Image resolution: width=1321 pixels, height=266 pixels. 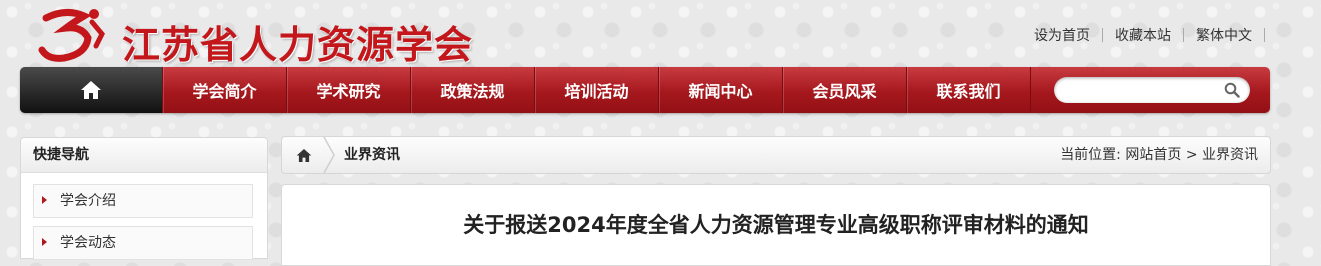 I want to click on sidebar-item-label: 学会动态, so click(x=88, y=243).